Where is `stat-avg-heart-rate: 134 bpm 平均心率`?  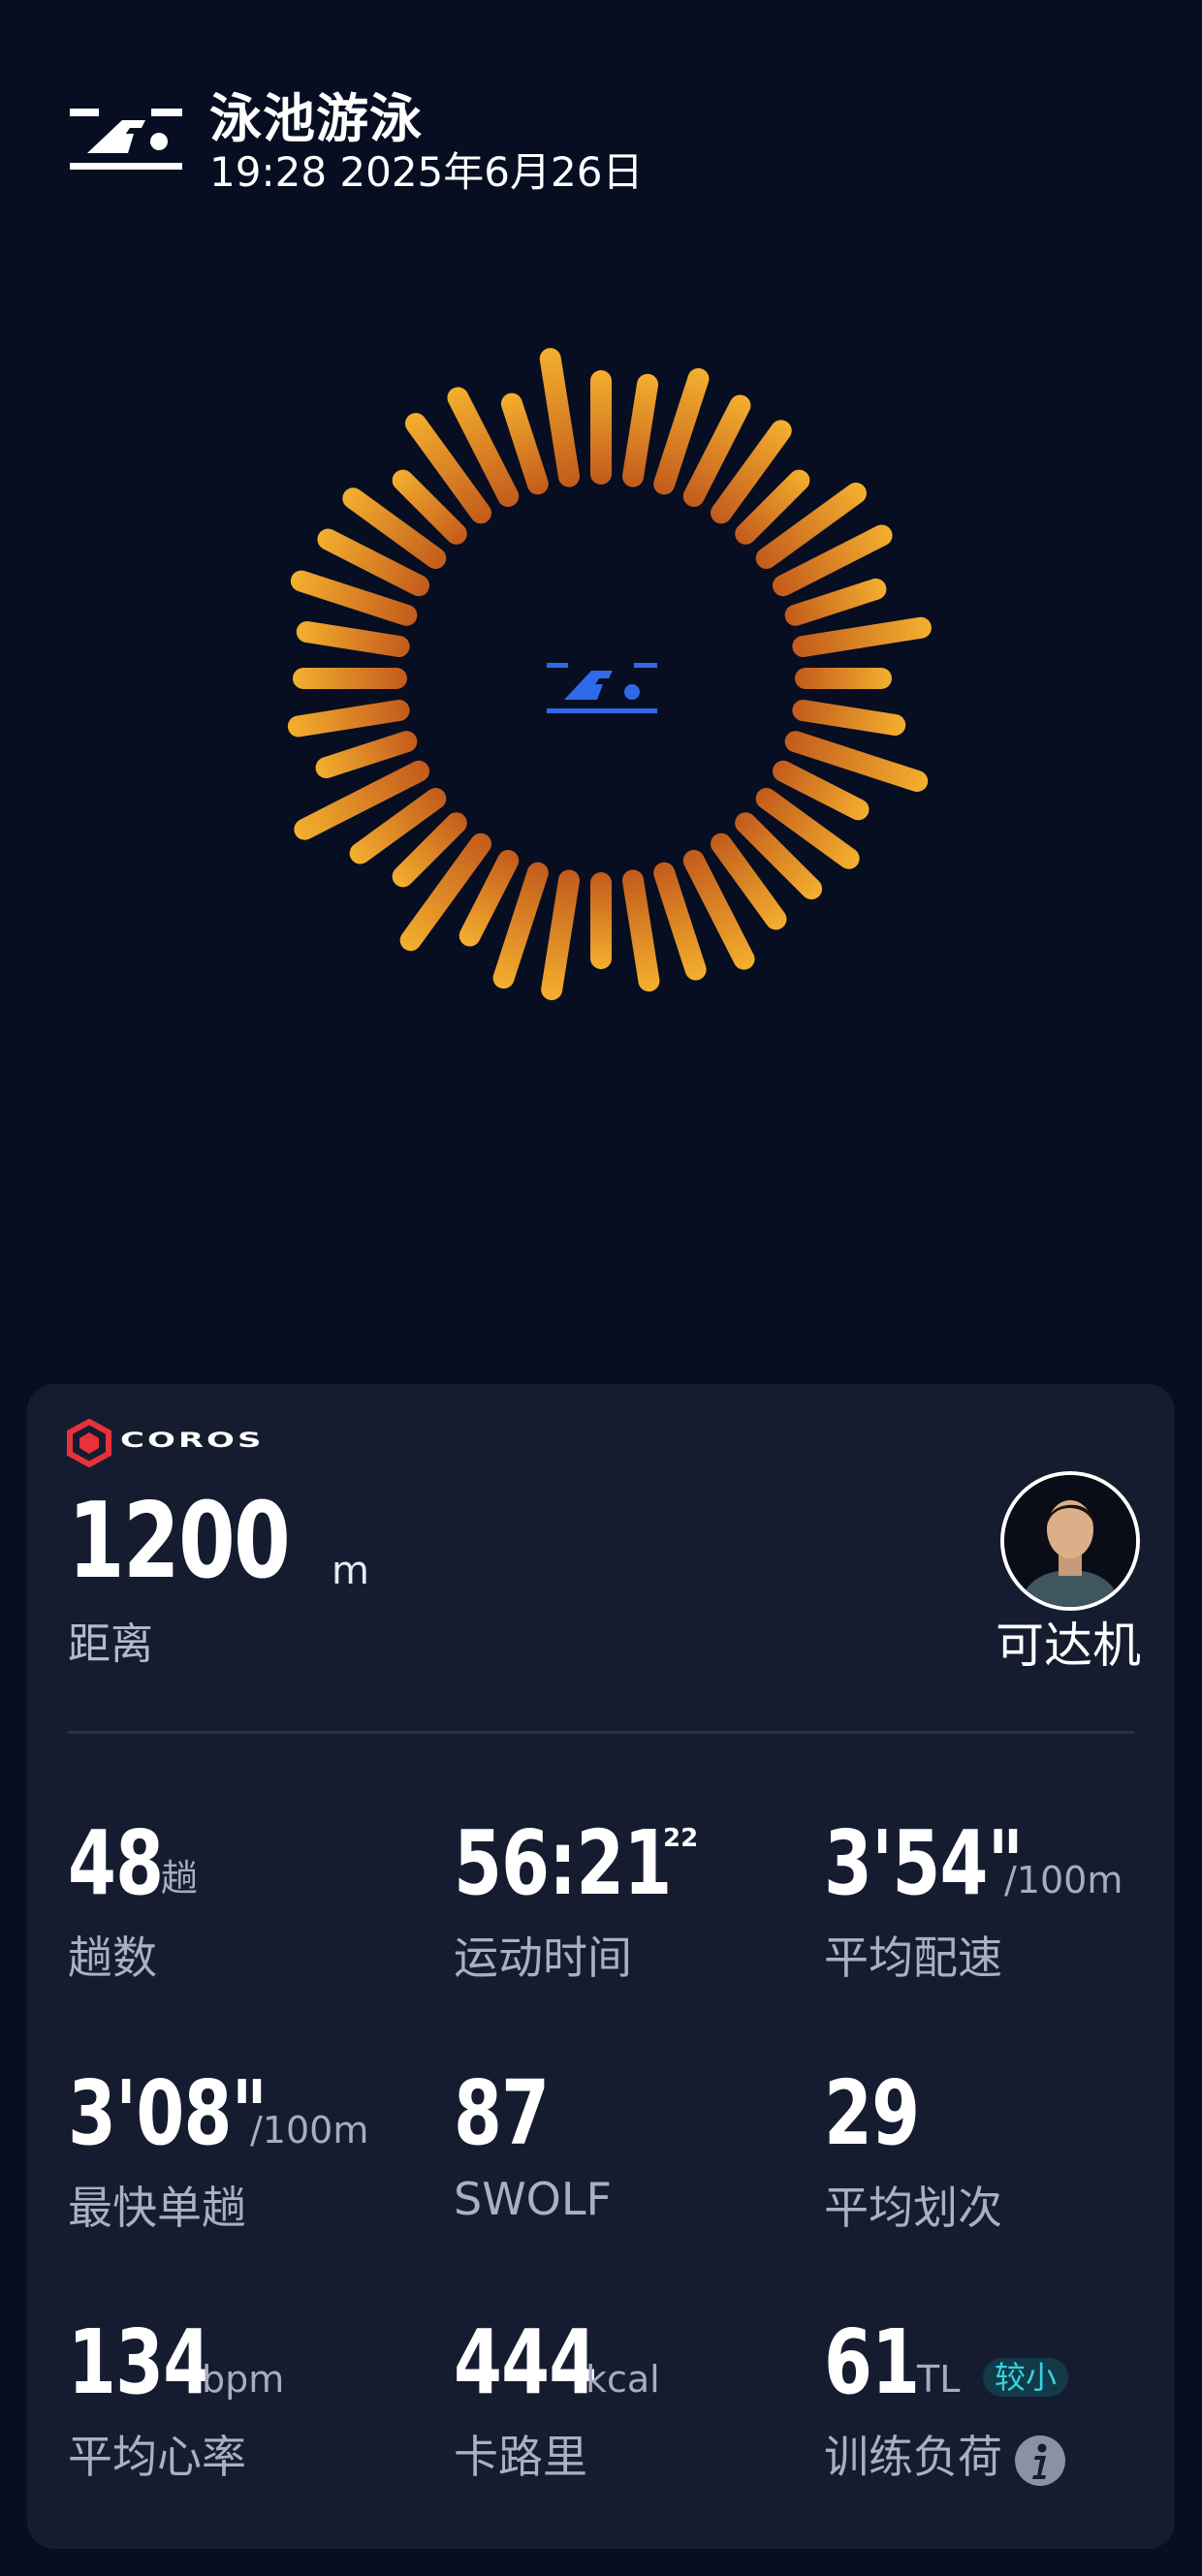 stat-avg-heart-rate: 134 bpm 平均心率 is located at coordinates (242, 2396).